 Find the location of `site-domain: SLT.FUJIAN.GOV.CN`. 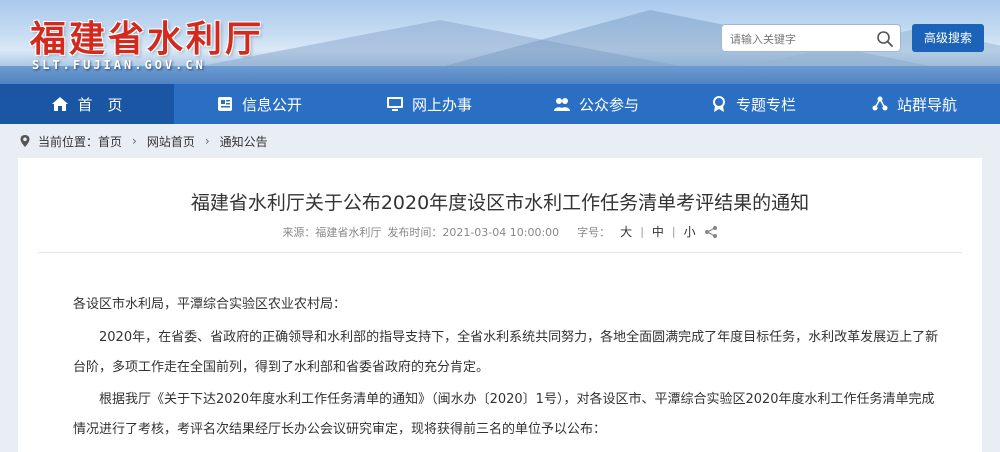

site-domain: SLT.FUJIAN.GOV.CN is located at coordinates (119, 65).